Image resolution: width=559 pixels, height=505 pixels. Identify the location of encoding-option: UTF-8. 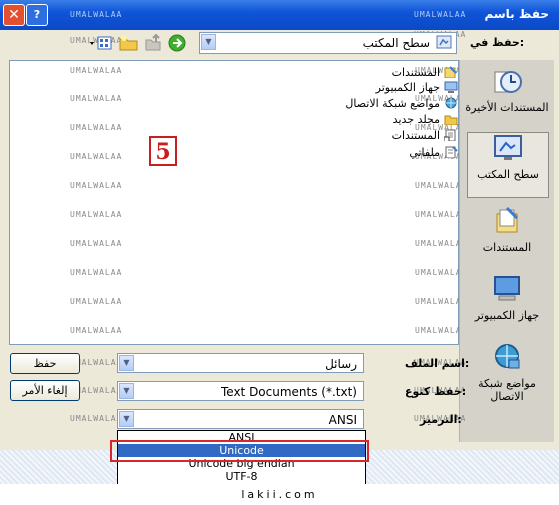
(241, 476).